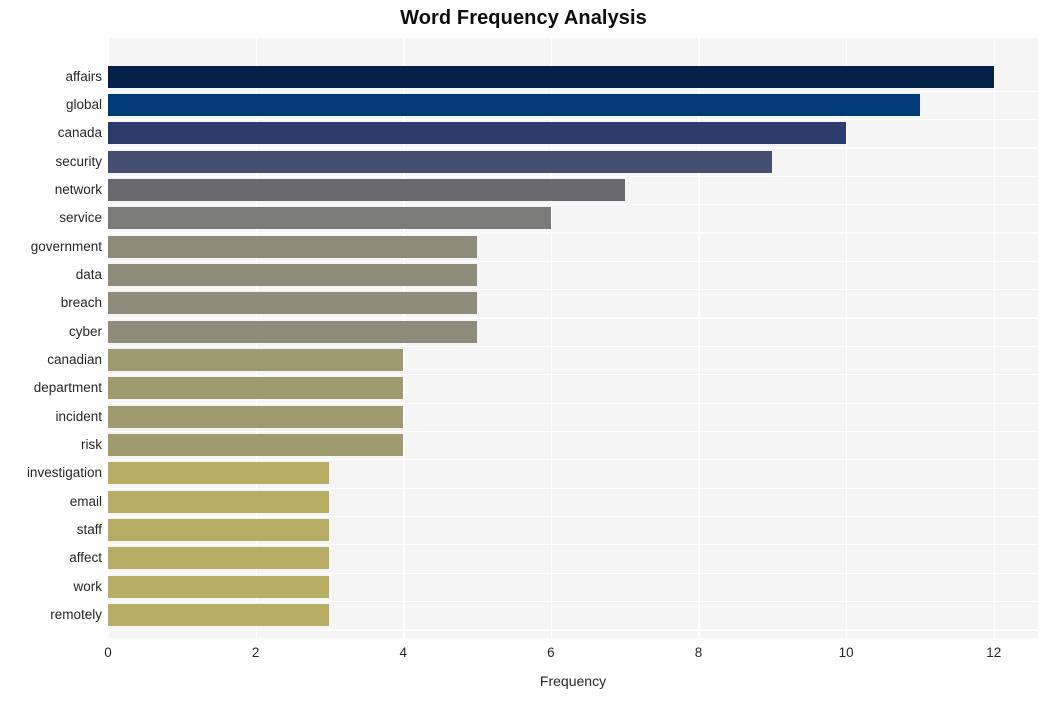 This screenshot has height=701, width=1047. I want to click on y-axis-tick-label: department, so click(67, 388).